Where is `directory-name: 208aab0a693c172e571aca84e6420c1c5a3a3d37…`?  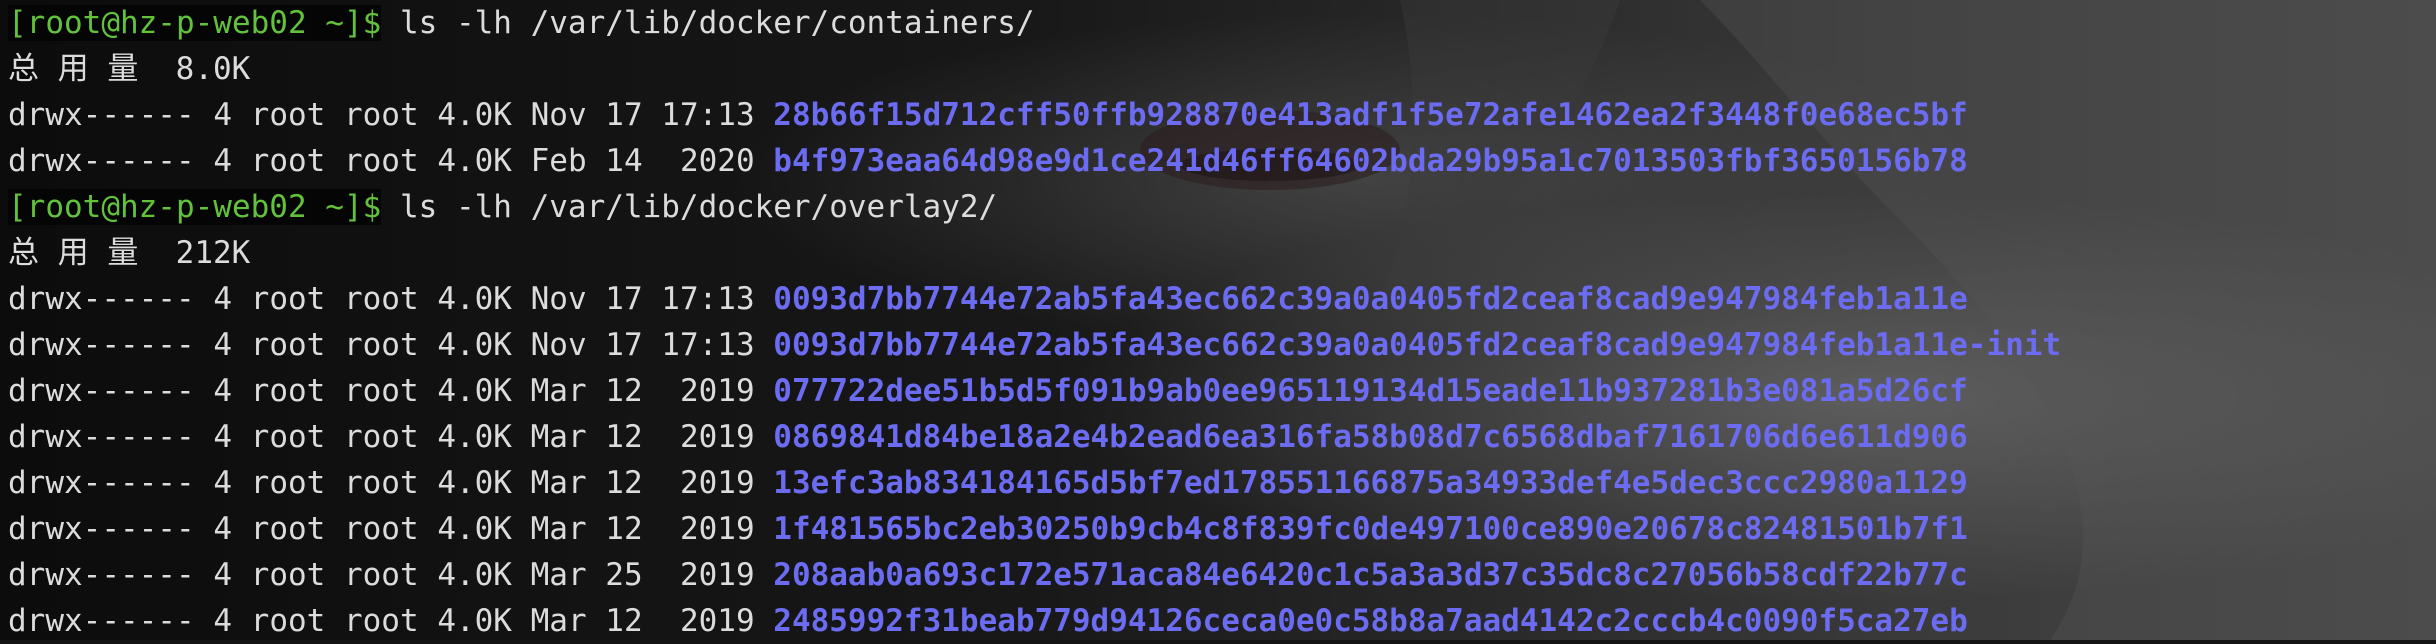
directory-name: 208aab0a693c172e571aca84e6420c1c5a3a3d37… is located at coordinates (1370, 575).